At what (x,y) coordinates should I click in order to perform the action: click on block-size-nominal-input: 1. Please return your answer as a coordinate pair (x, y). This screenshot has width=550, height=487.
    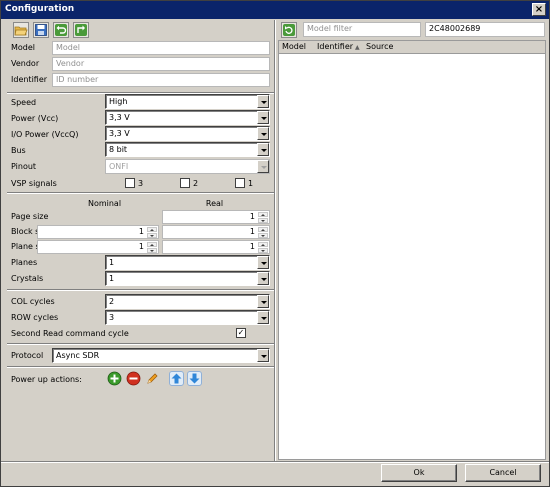
    Looking at the image, I should click on (98, 232).